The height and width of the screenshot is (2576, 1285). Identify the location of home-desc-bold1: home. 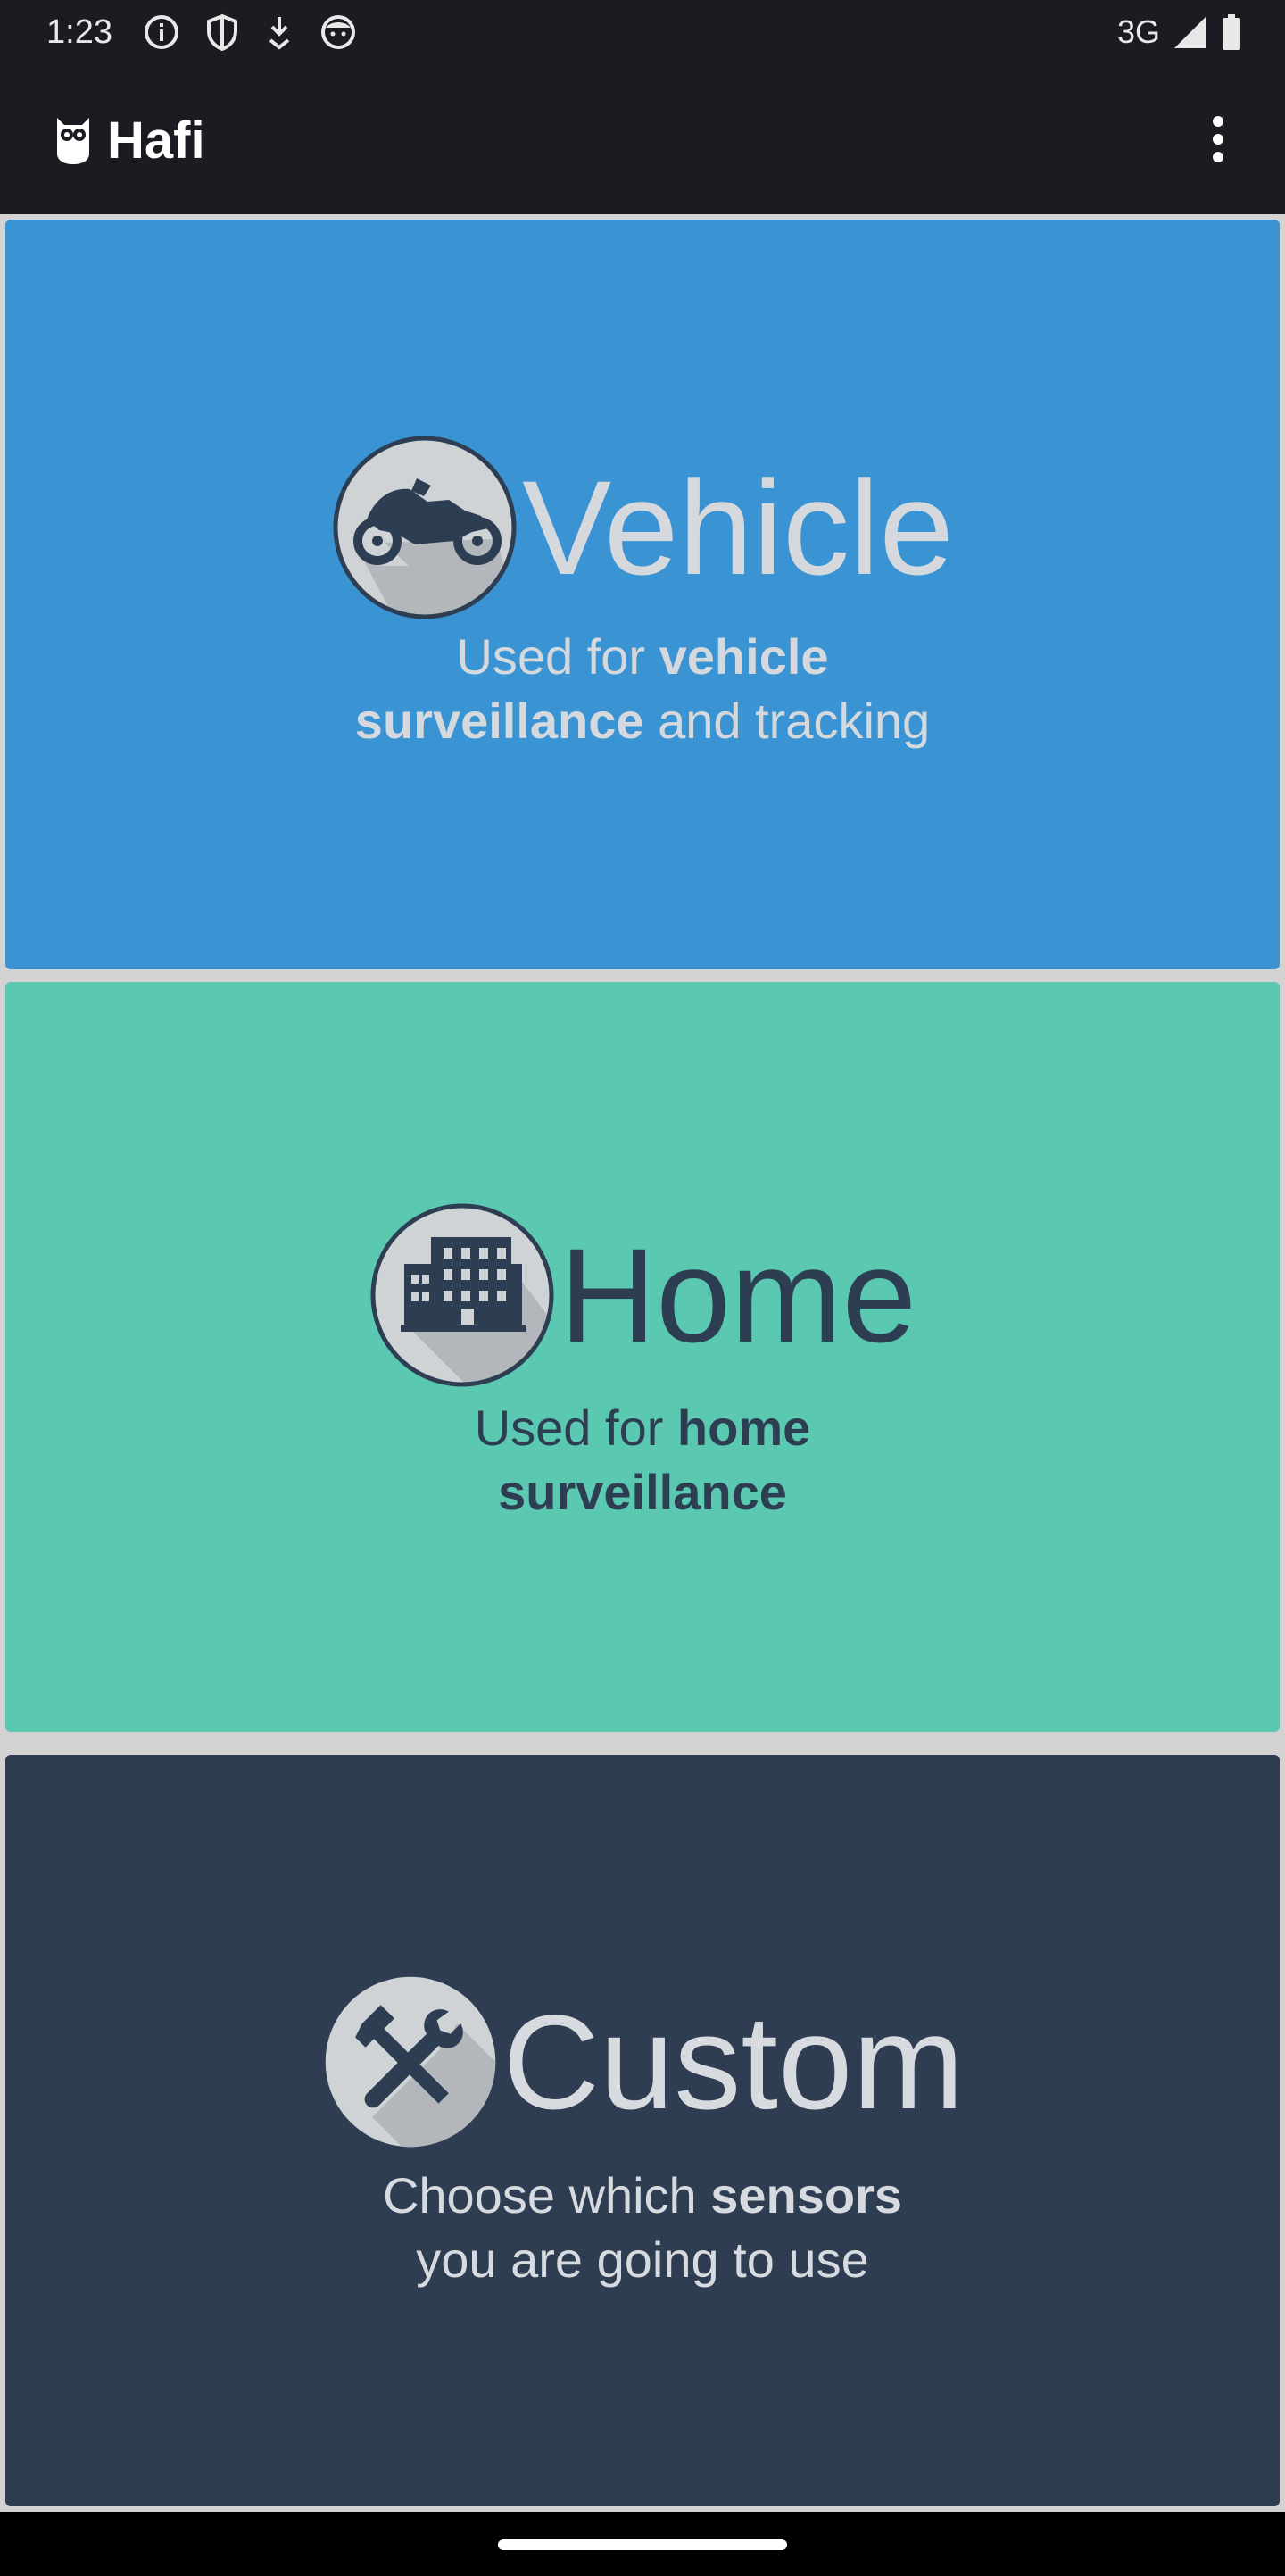
(744, 1428).